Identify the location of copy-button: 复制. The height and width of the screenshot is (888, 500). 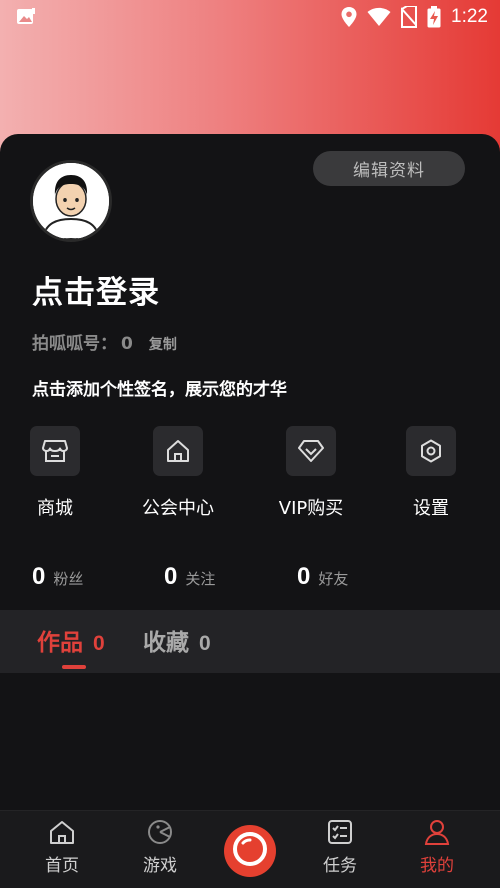
(163, 344).